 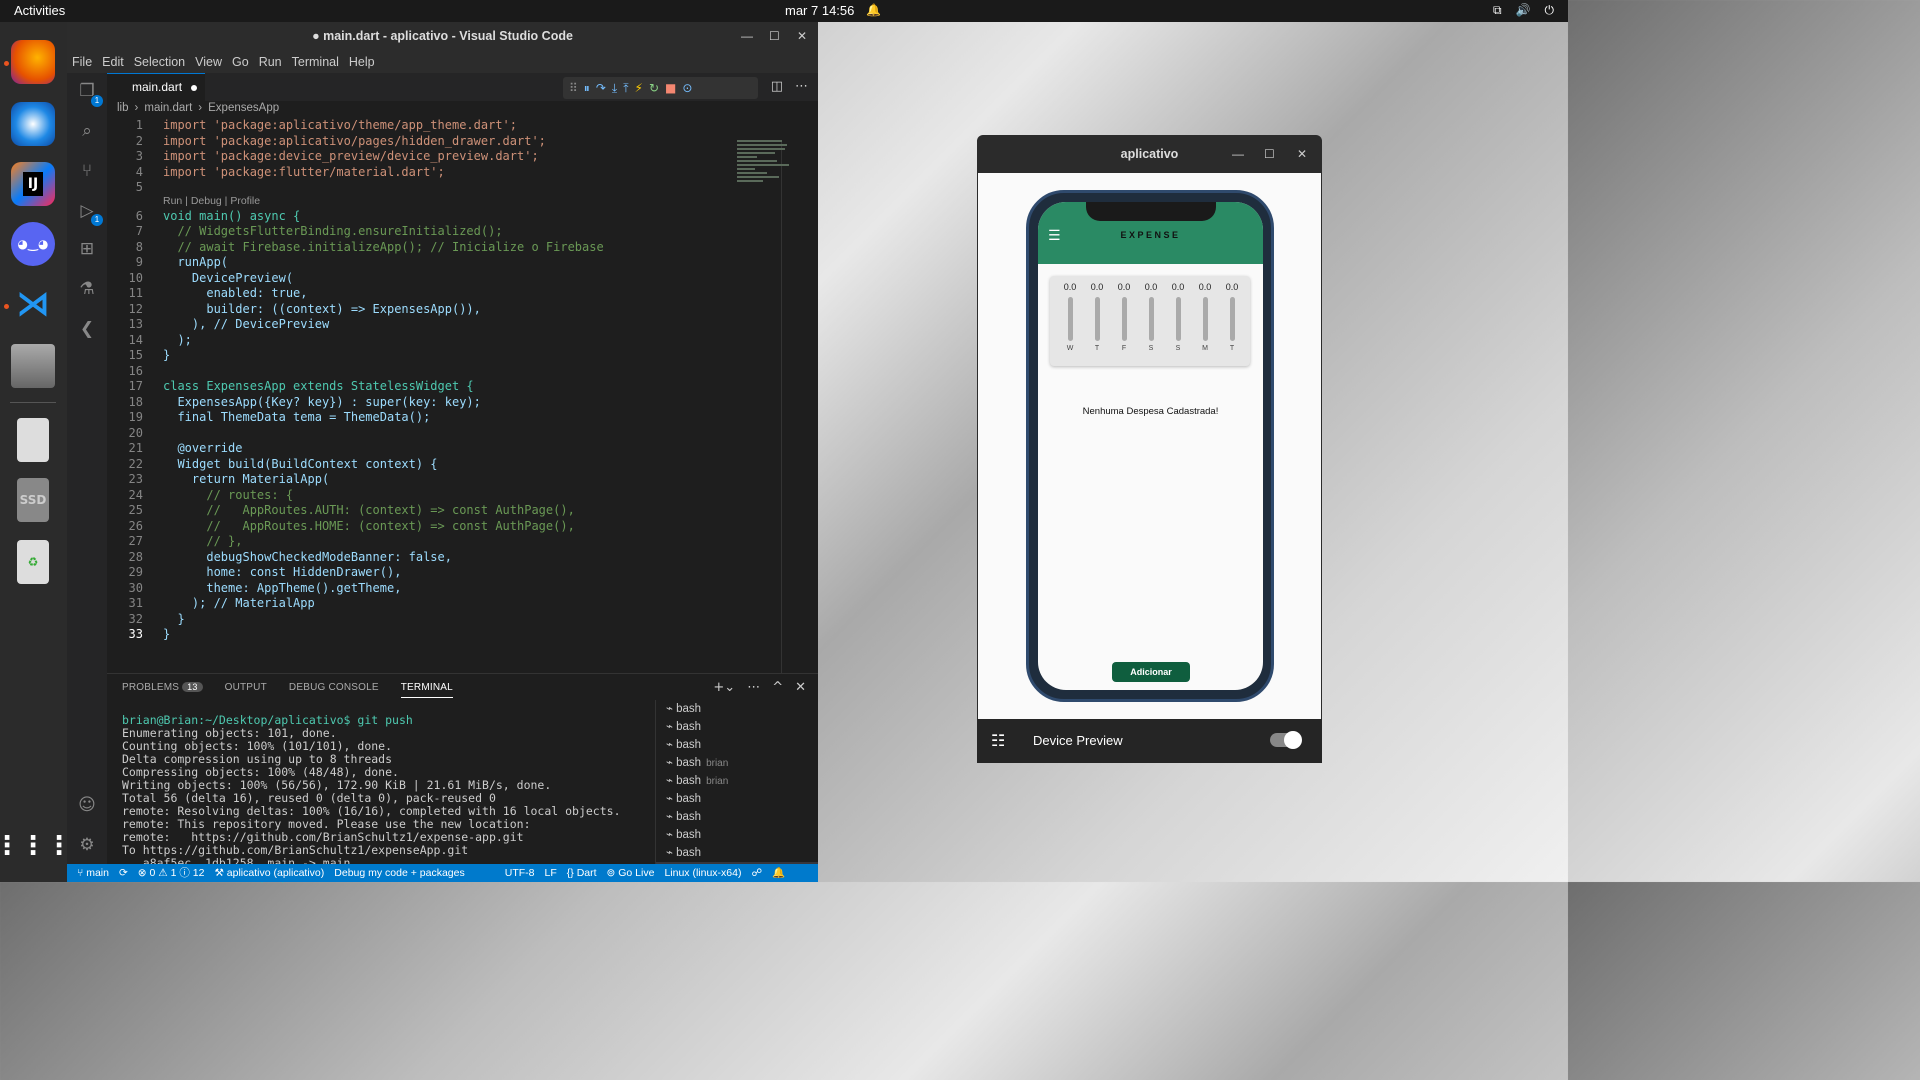 What do you see at coordinates (87, 131) in the screenshot?
I see `search-icon: ⌕` at bounding box center [87, 131].